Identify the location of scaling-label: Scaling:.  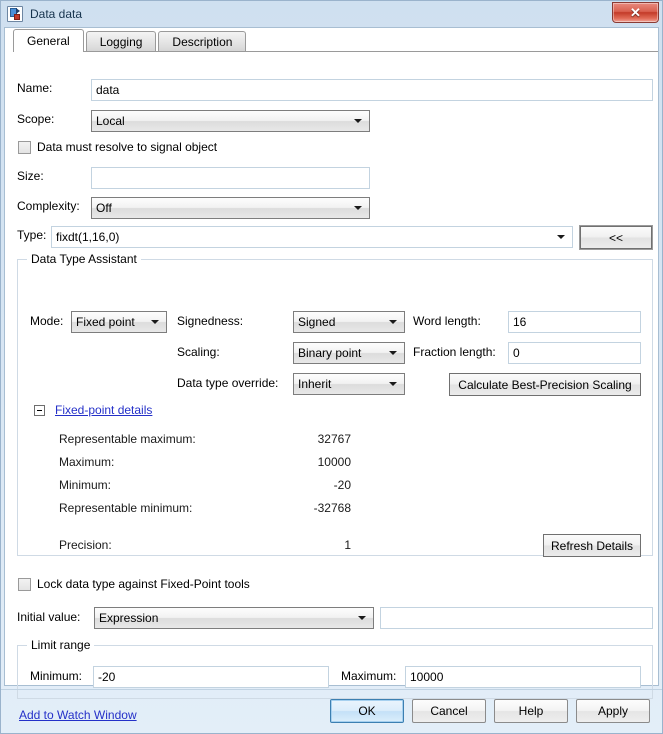
(198, 352).